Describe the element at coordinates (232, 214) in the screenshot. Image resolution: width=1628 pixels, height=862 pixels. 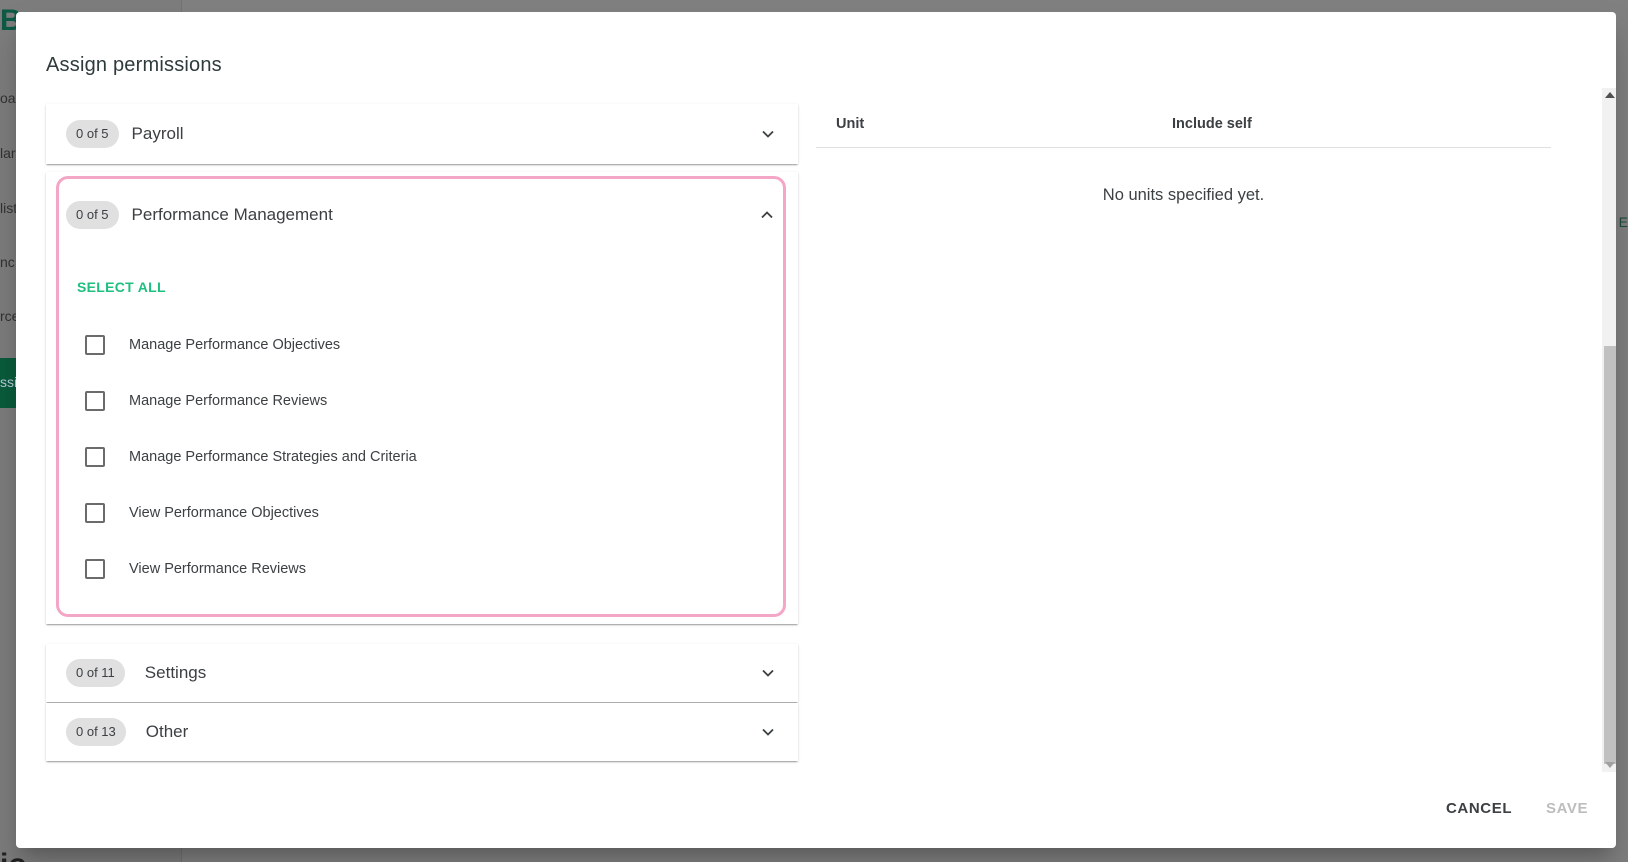
I see `group-title: Performance Management` at that location.